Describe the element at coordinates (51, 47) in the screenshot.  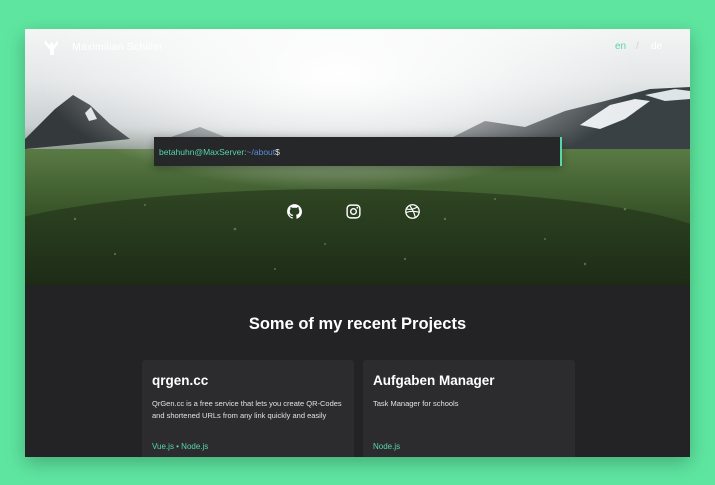
I see `logo-monogram-icon` at that location.